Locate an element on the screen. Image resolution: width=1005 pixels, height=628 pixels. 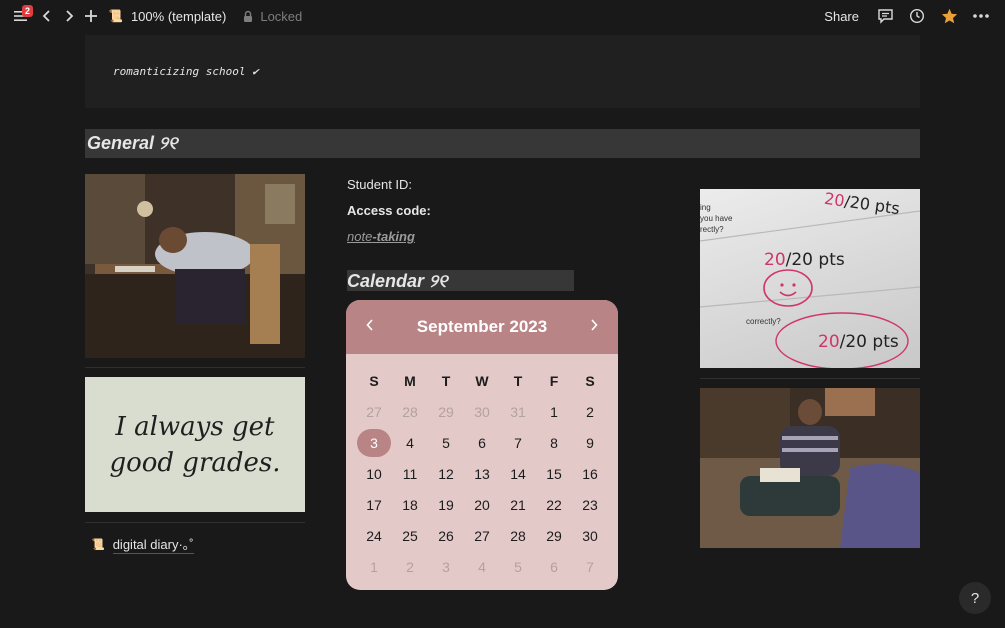
calendar-day: 24 is located at coordinates (374, 536).